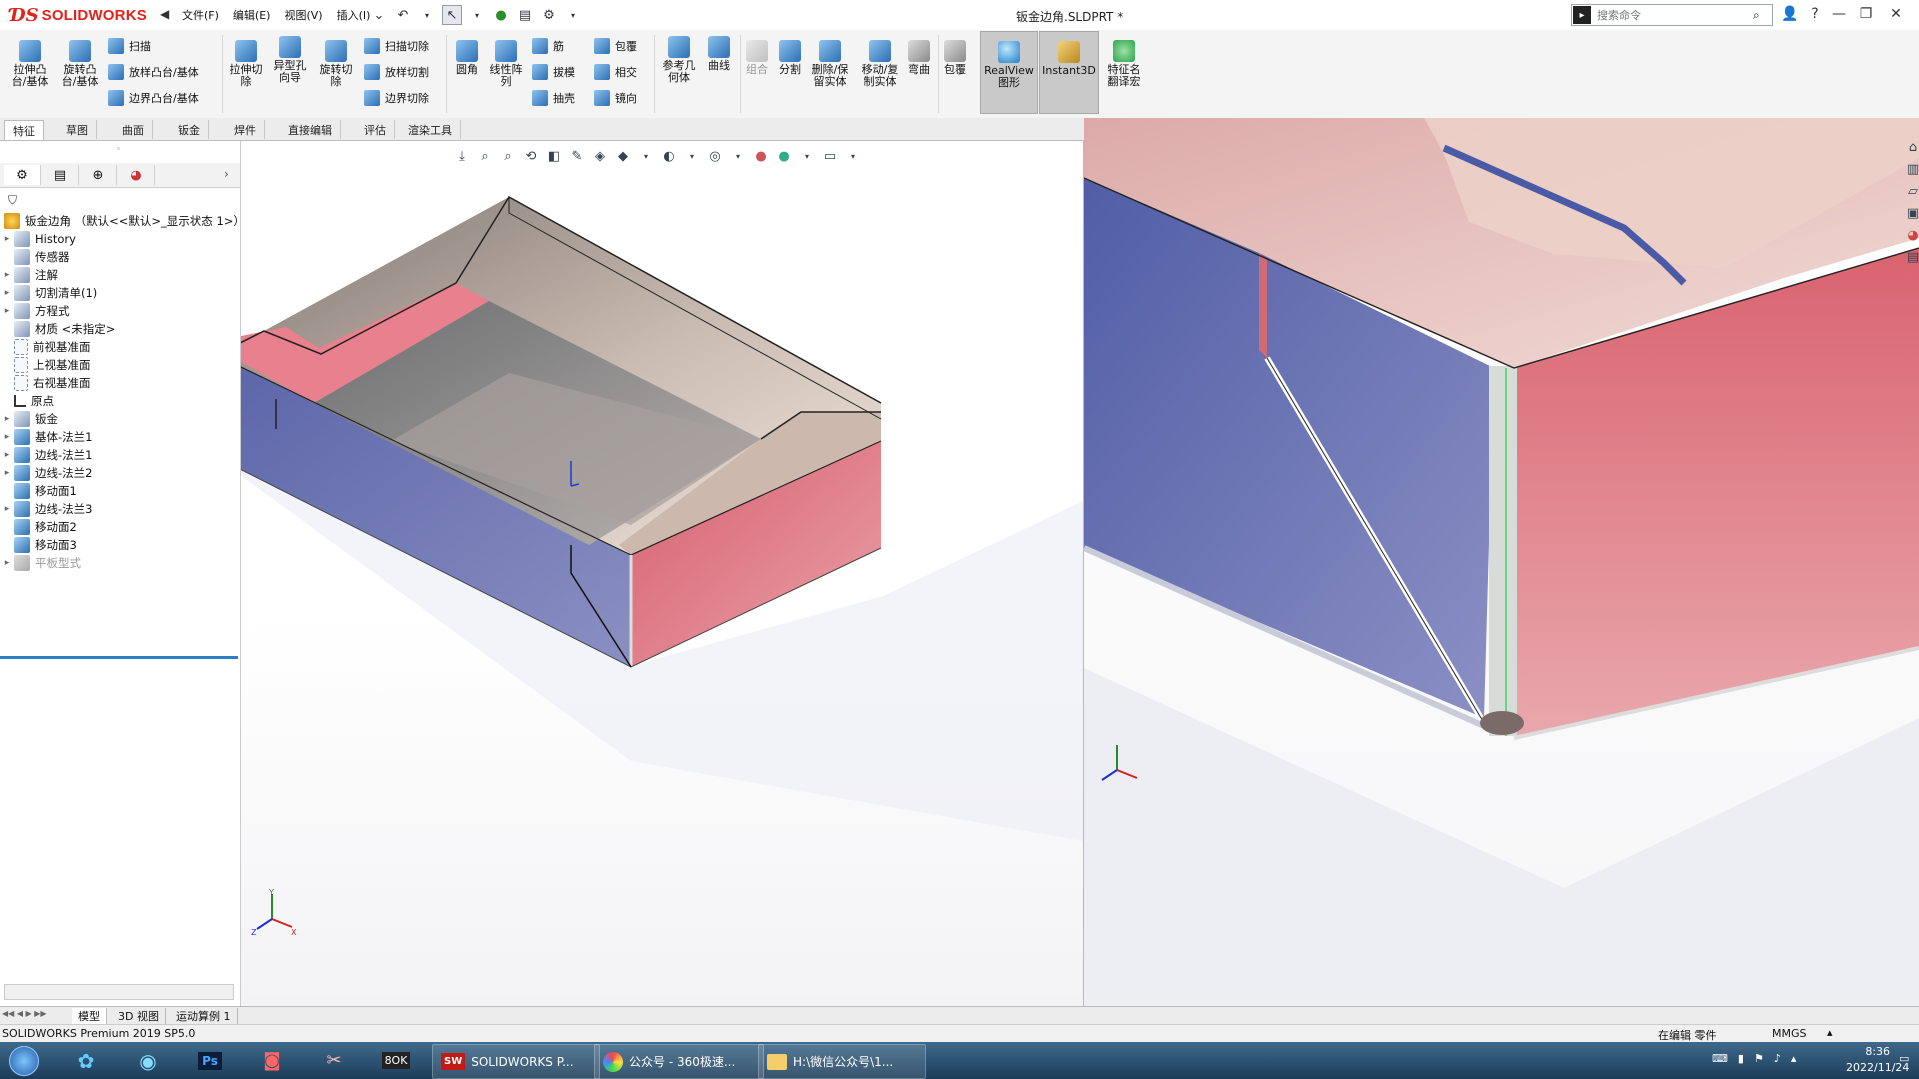 The height and width of the screenshot is (1079, 1919). I want to click on tab-weldments: 焊件, so click(245, 129).